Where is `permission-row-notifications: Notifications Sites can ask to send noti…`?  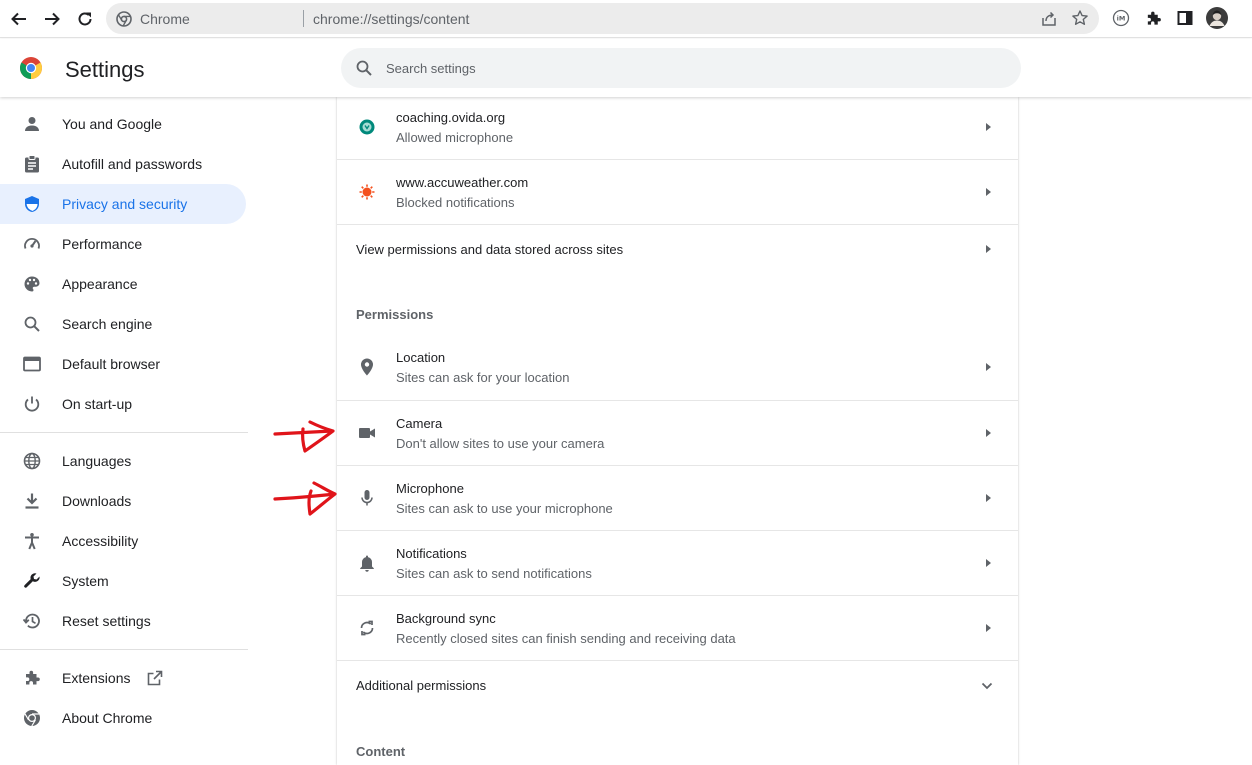
permission-row-notifications: Notifications Sites can ask to send noti… is located at coordinates (677, 562).